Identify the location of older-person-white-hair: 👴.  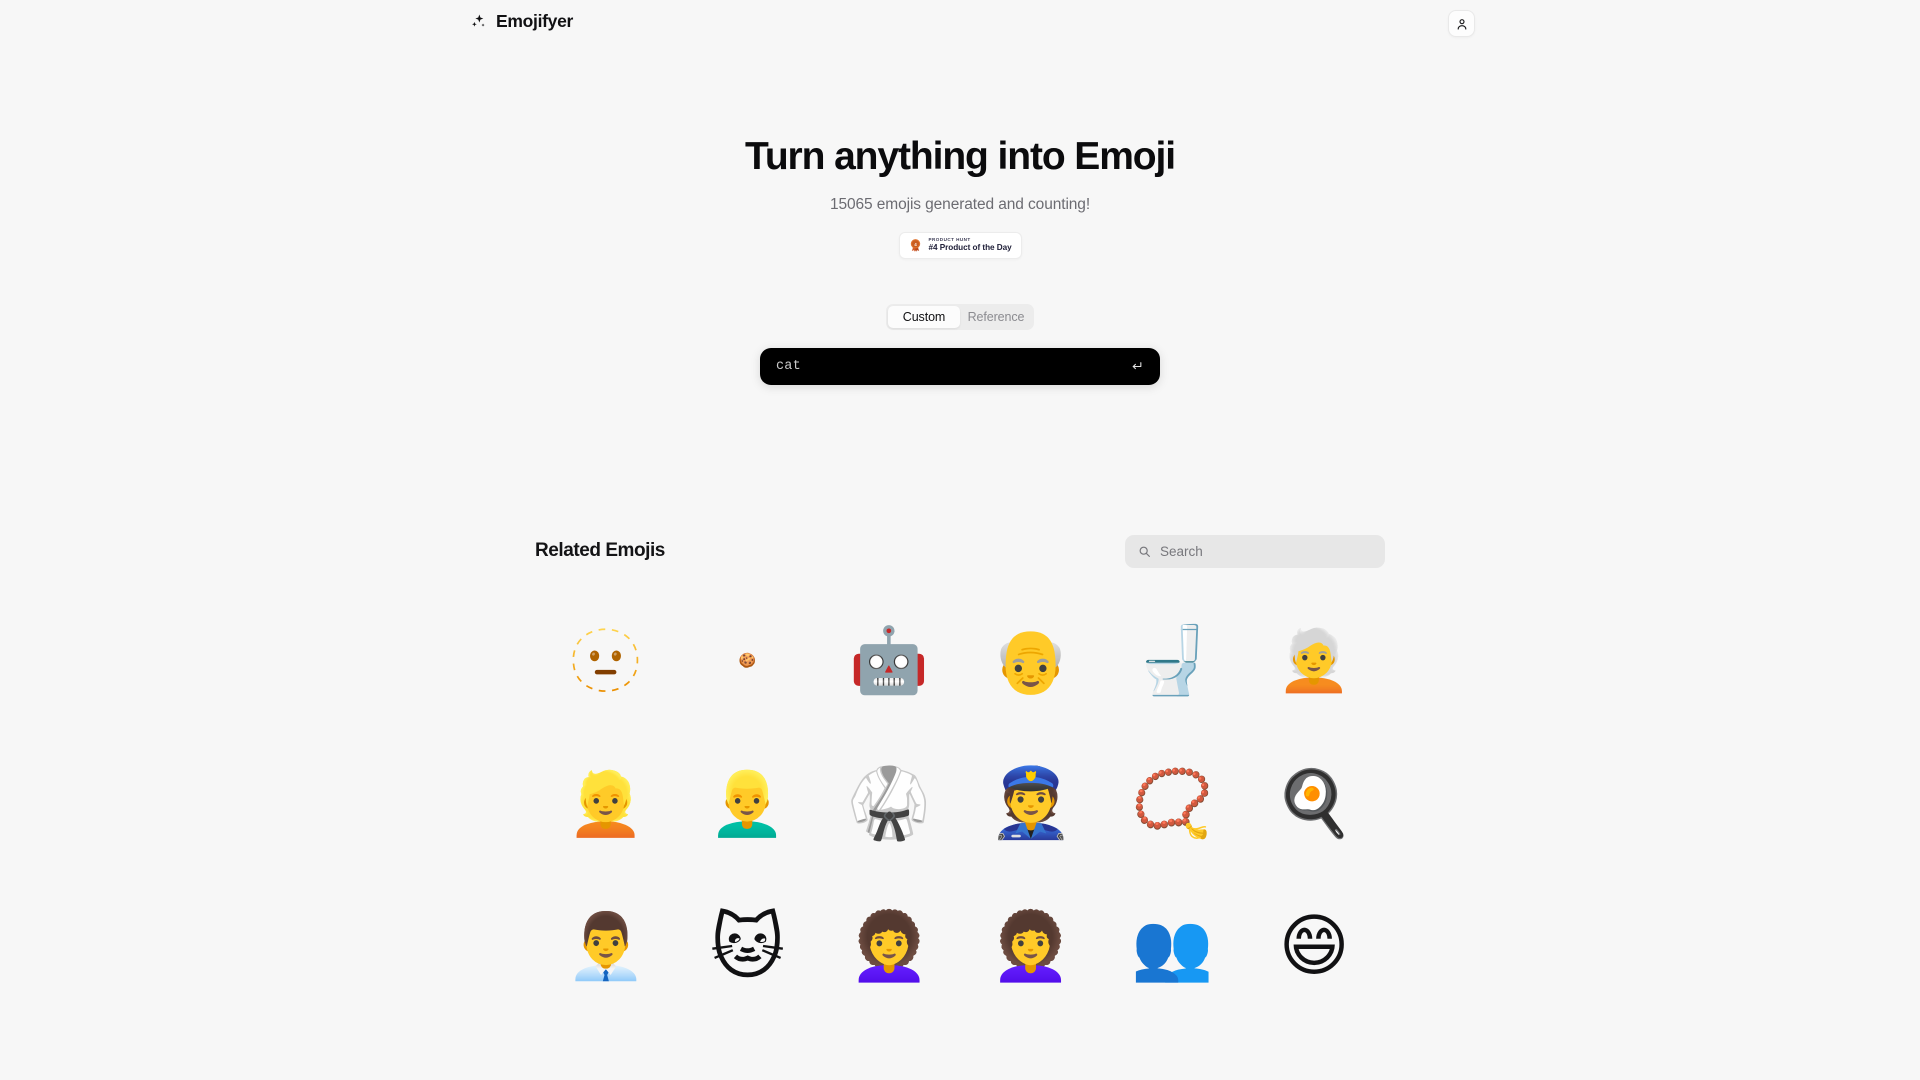
(1031, 661).